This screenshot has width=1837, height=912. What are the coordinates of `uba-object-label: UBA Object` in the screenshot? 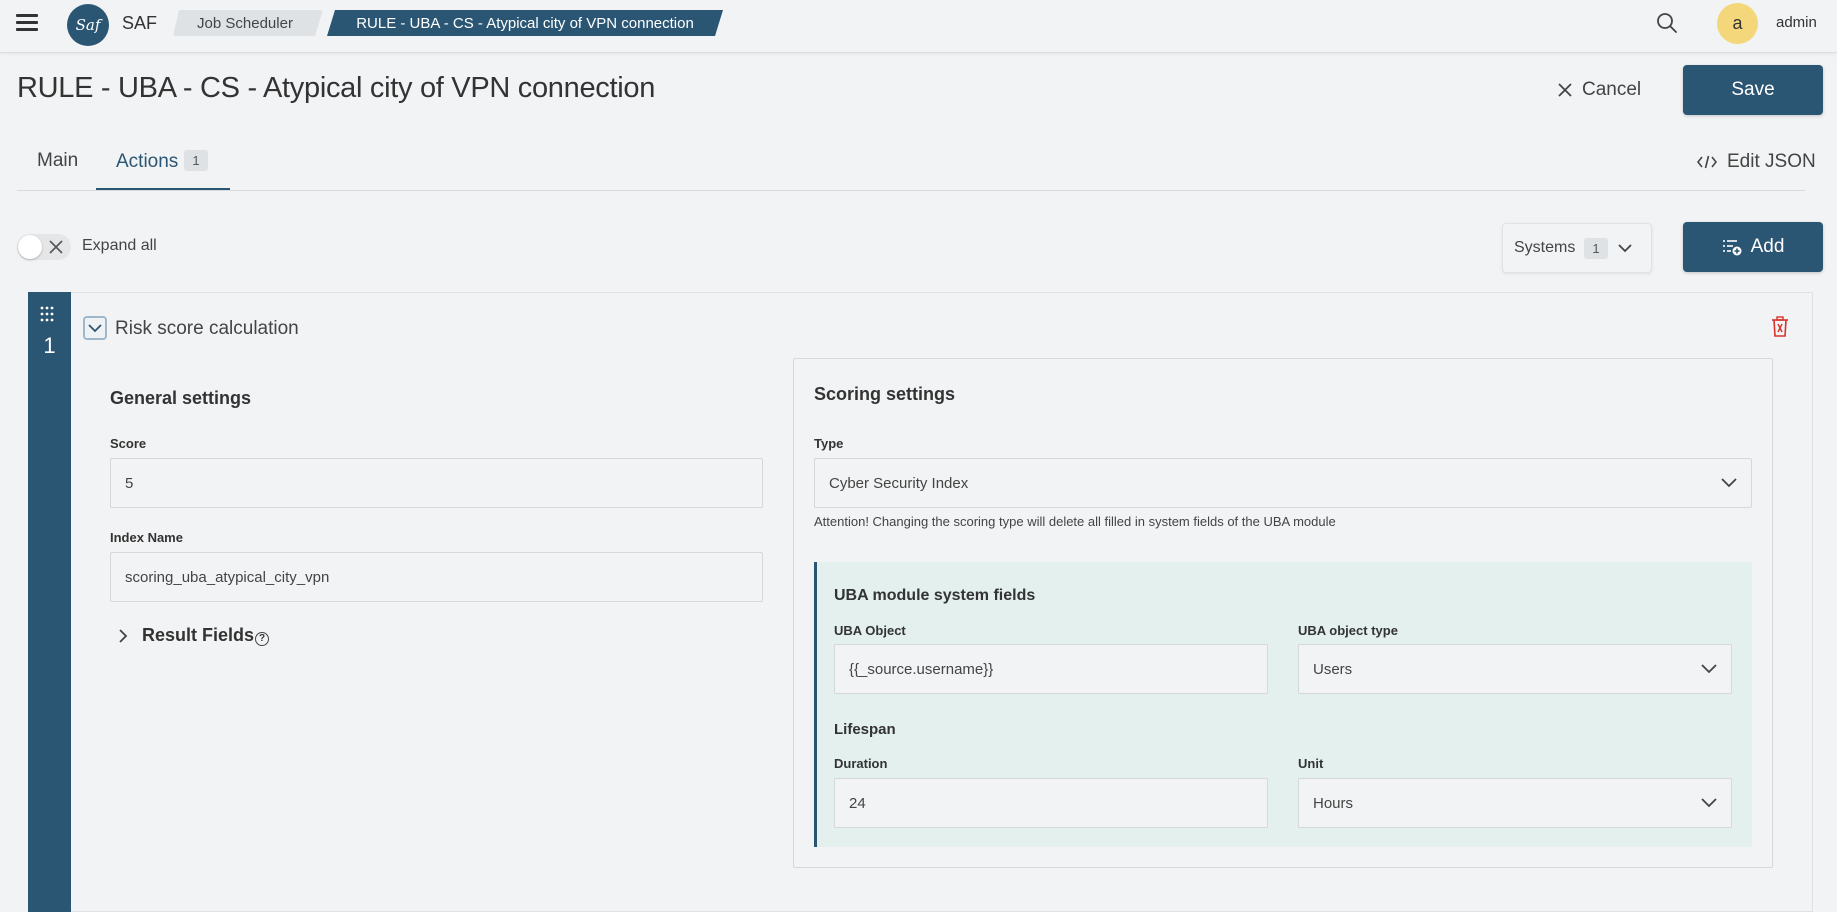 It's located at (870, 630).